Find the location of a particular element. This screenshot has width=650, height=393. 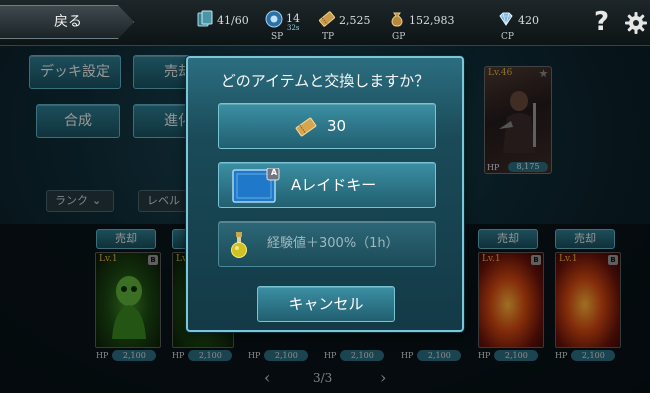

option-label: Aレイドキー is located at coordinates (334, 185).